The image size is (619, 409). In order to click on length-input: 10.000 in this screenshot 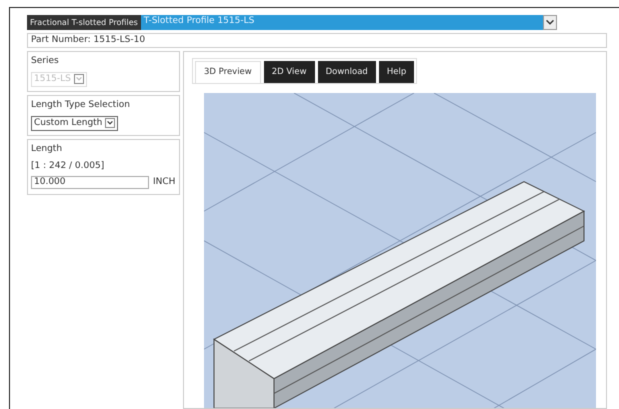, I will do `click(90, 183)`.